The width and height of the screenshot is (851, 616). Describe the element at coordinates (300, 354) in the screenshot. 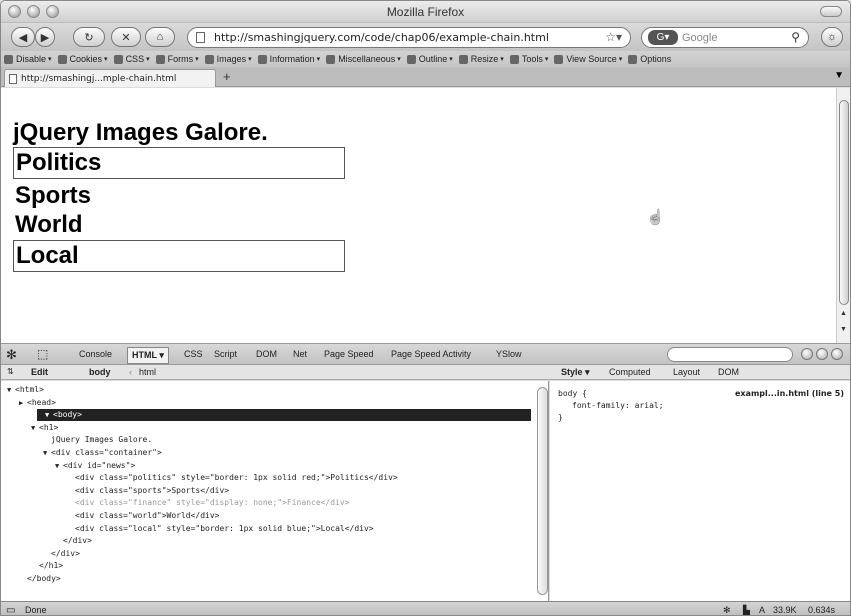

I see `tab-net: Net` at that location.